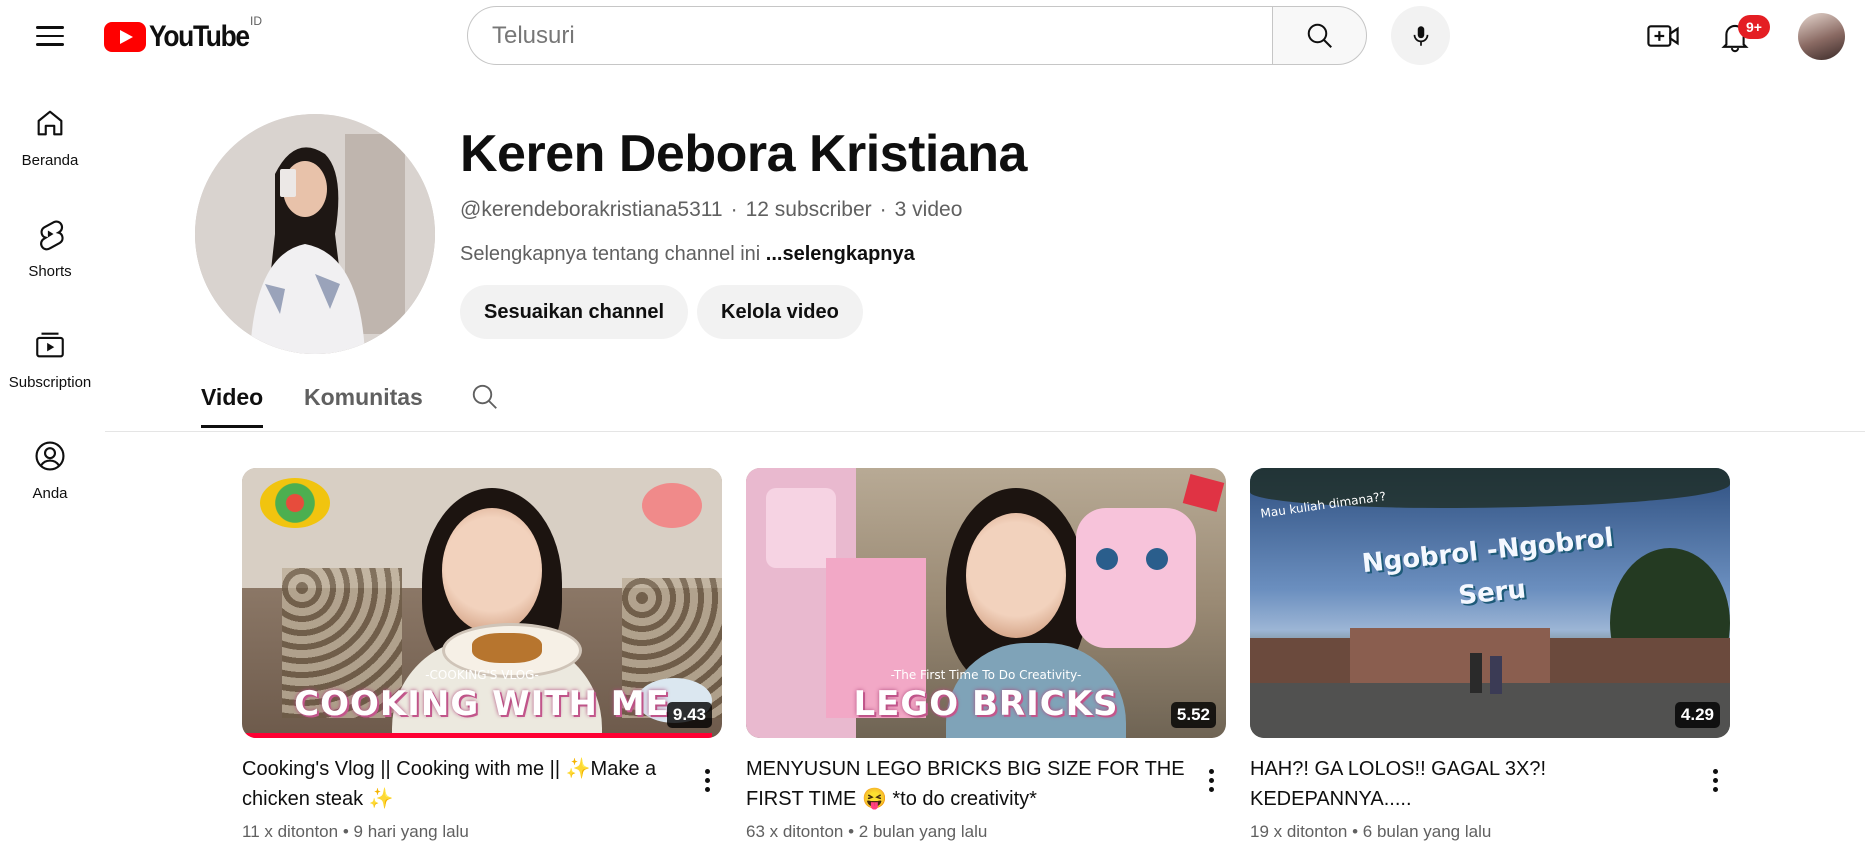 Image resolution: width=1865 pixels, height=862 pixels. What do you see at coordinates (50, 143) in the screenshot?
I see `sidebar-item-beranda: Beranda` at bounding box center [50, 143].